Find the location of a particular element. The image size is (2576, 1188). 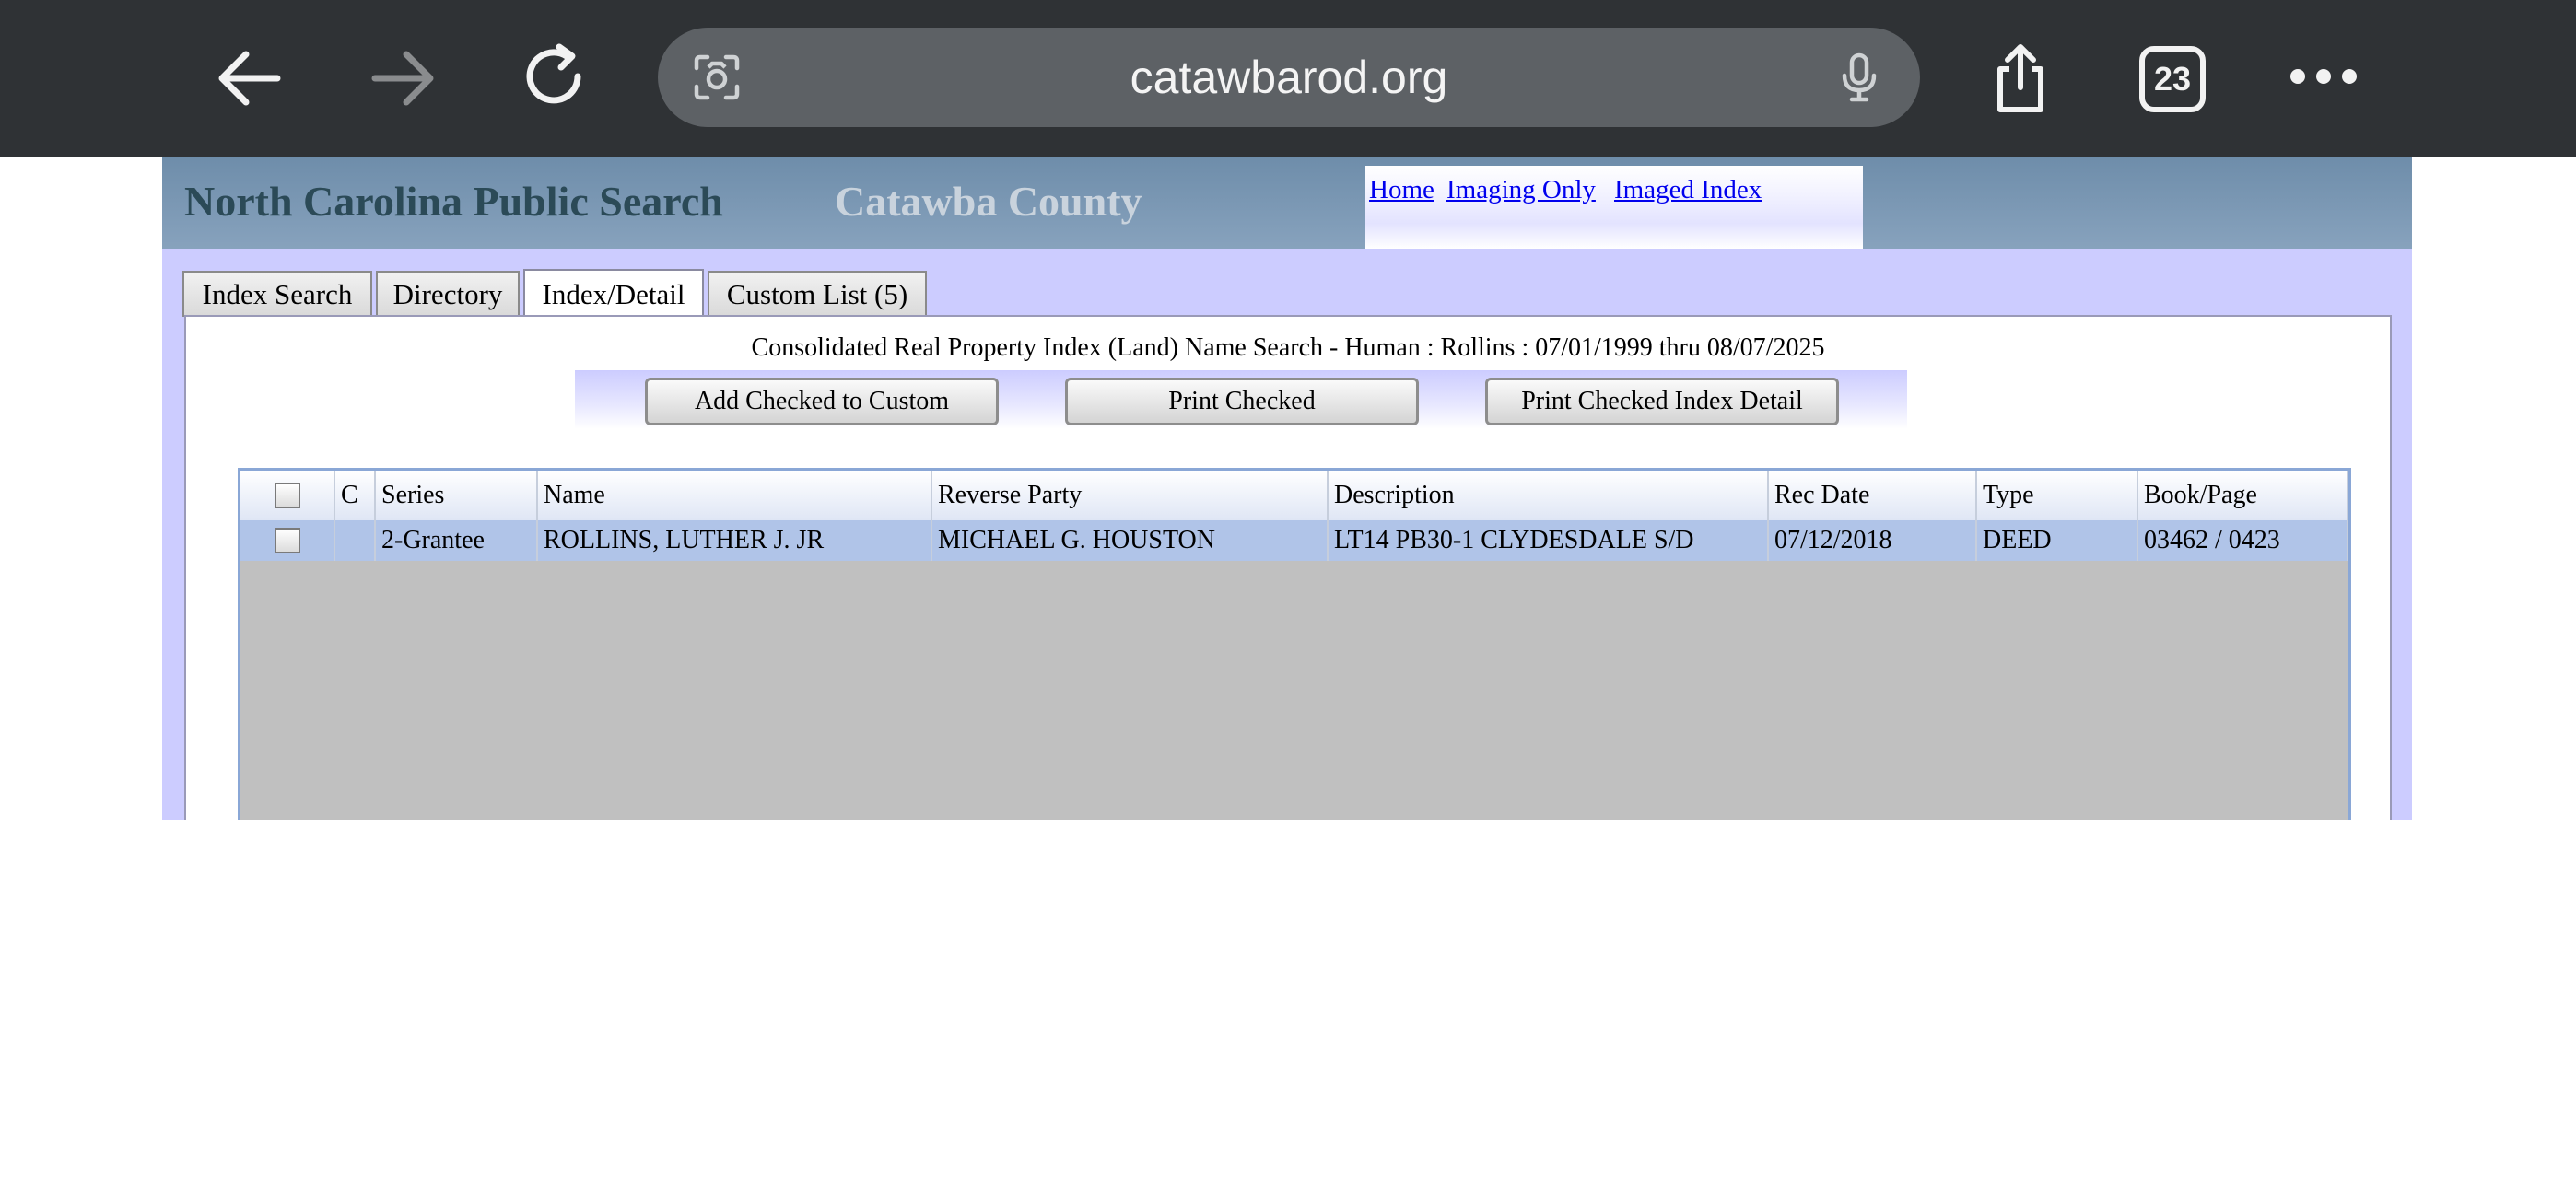

cell-reverse-party: MICHAEL G. HOUSTON is located at coordinates (1130, 540).